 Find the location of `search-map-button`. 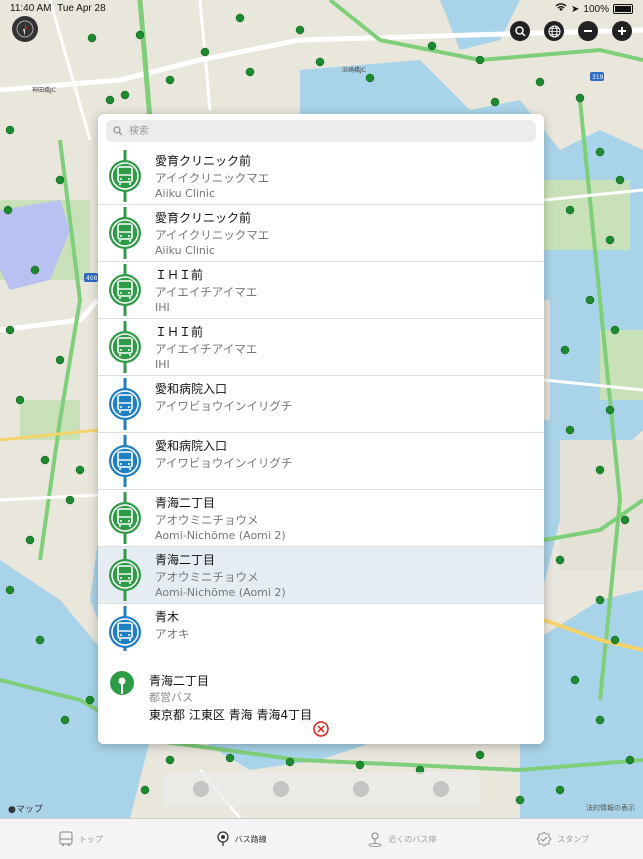

search-map-button is located at coordinates (520, 31).